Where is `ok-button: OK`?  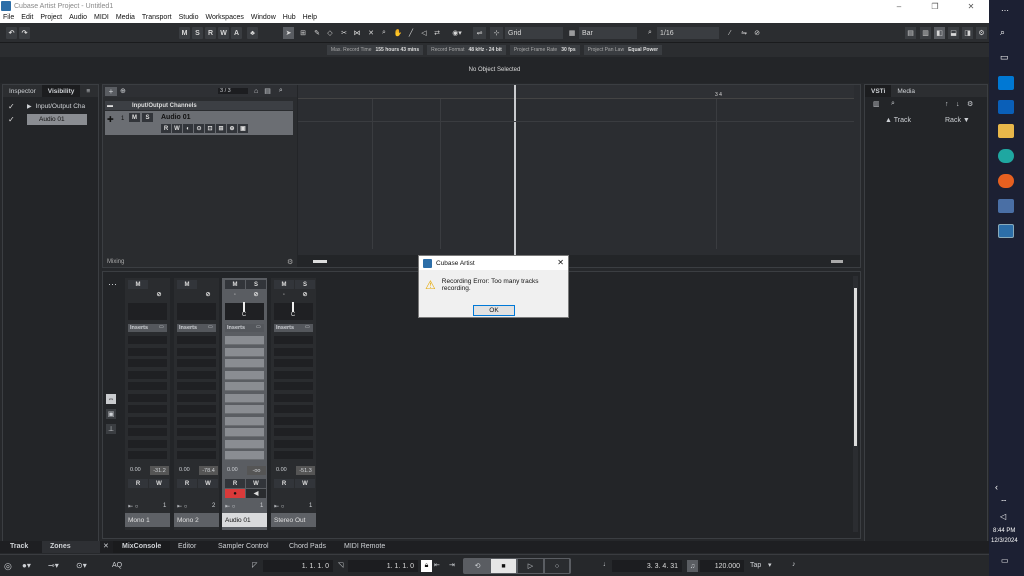
ok-button: OK is located at coordinates (494, 310).